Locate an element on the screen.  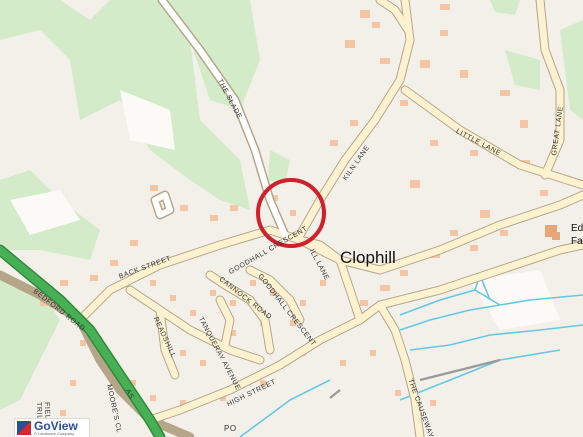
street-label-field: FIEL is located at coordinates (47, 411).